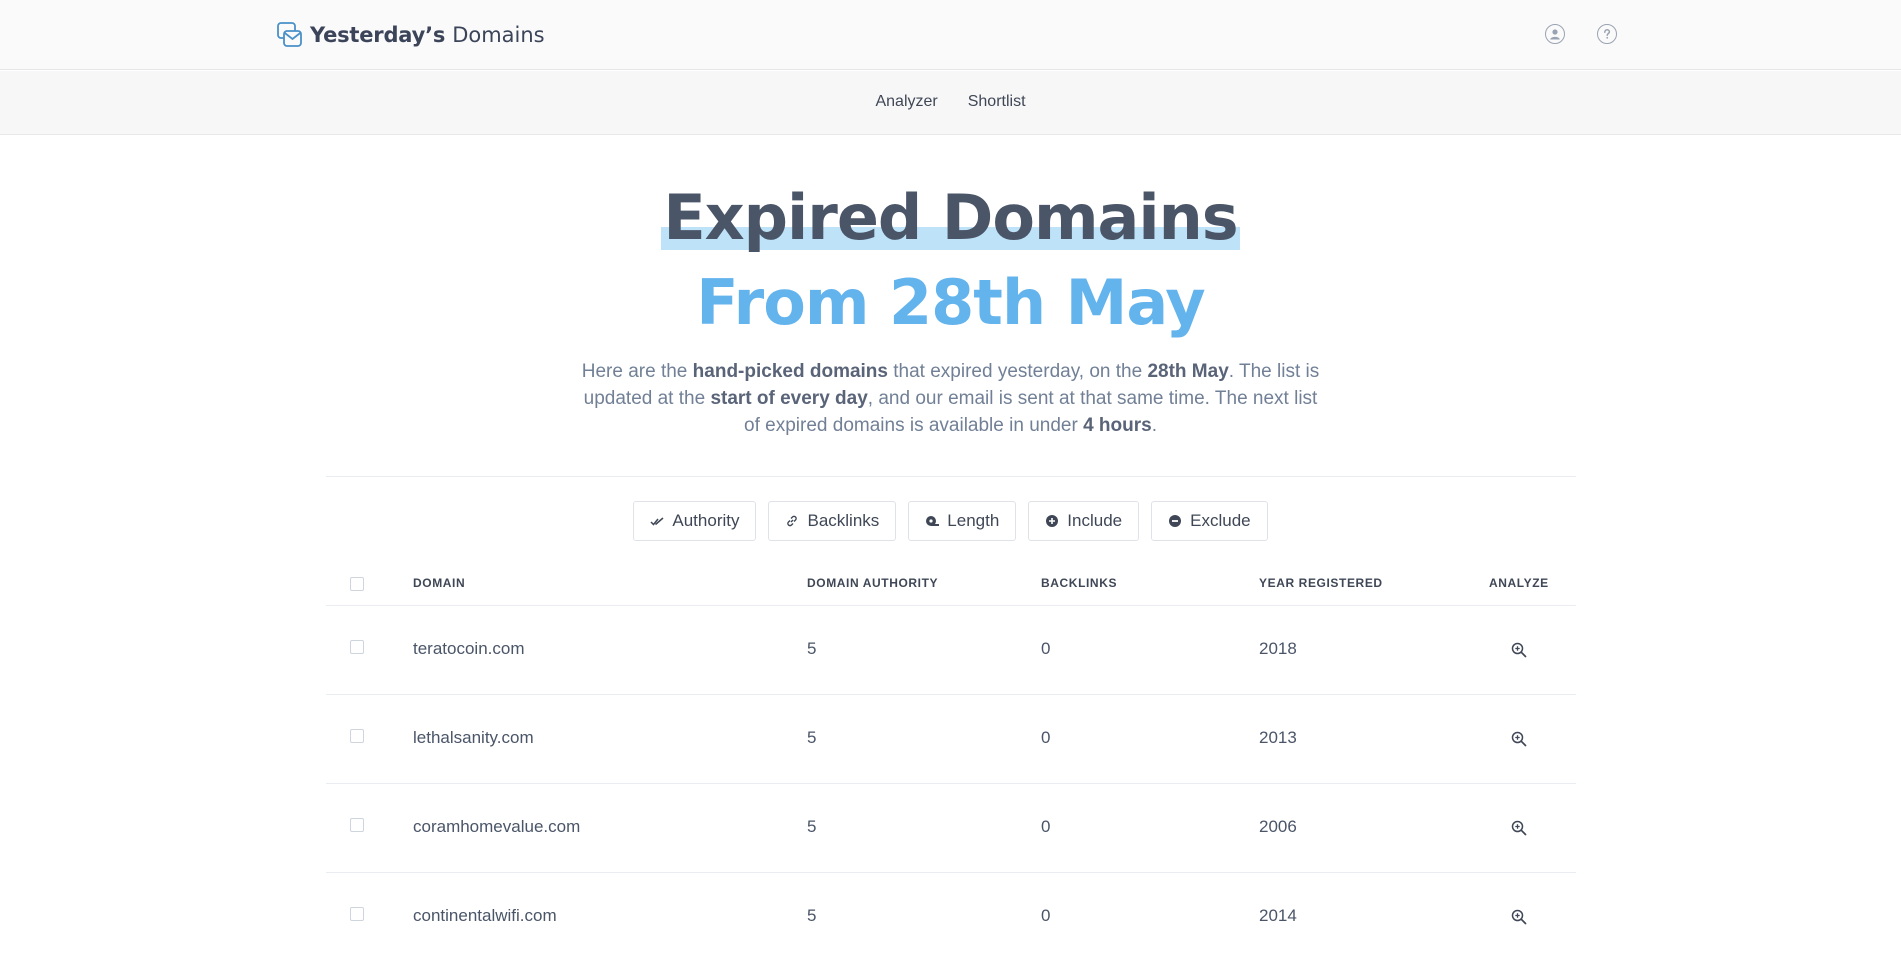  I want to click on year-registered-value: 2014, so click(1278, 915).